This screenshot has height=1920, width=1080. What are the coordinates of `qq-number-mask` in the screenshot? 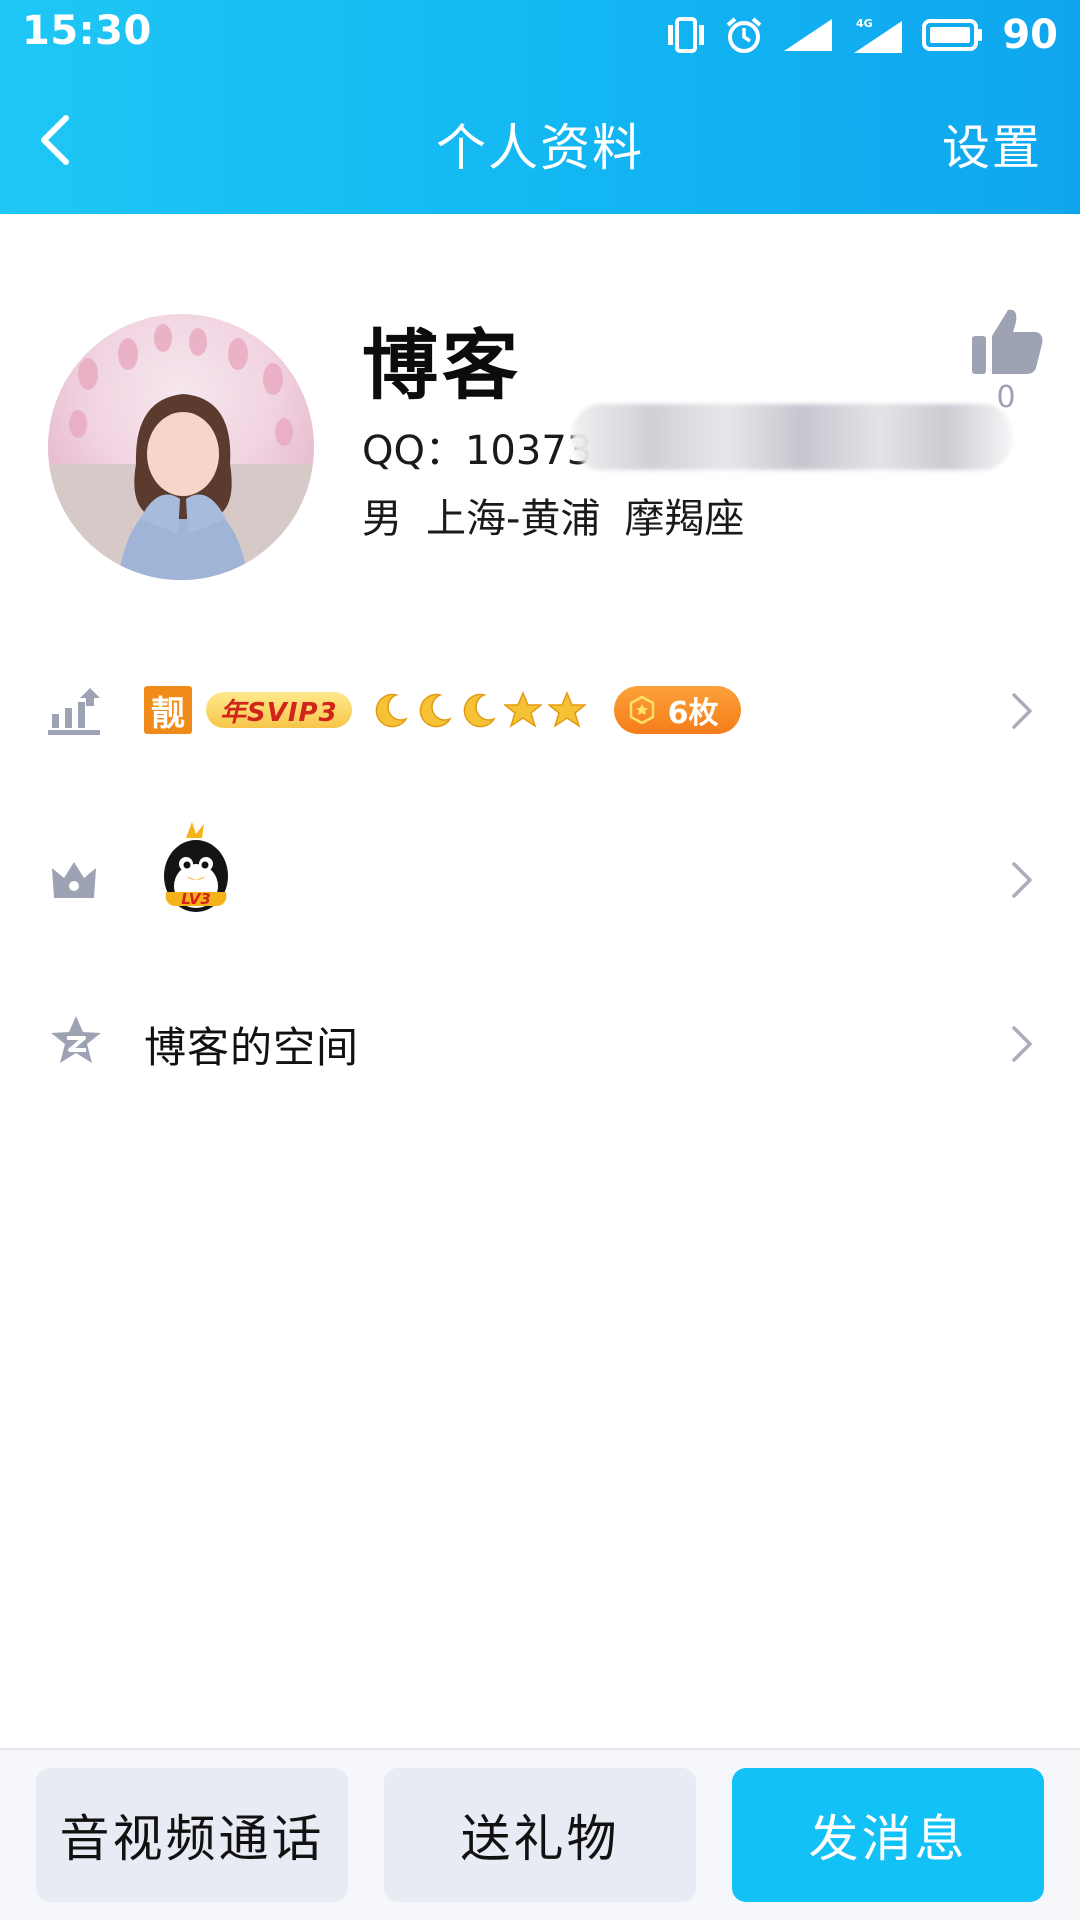 It's located at (792, 437).